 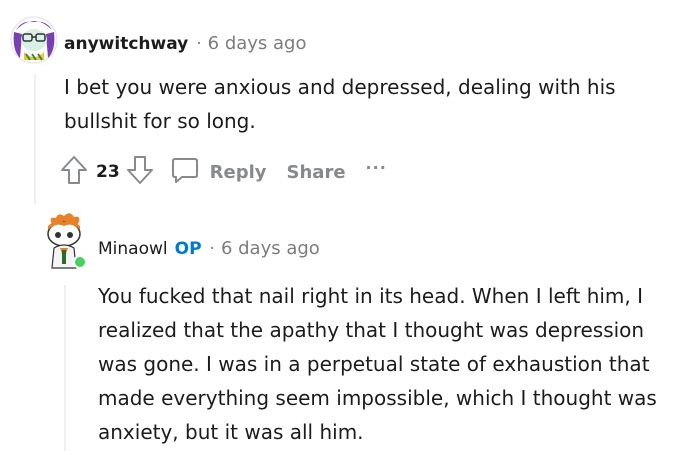 I want to click on downvote-icon, so click(x=140, y=172).